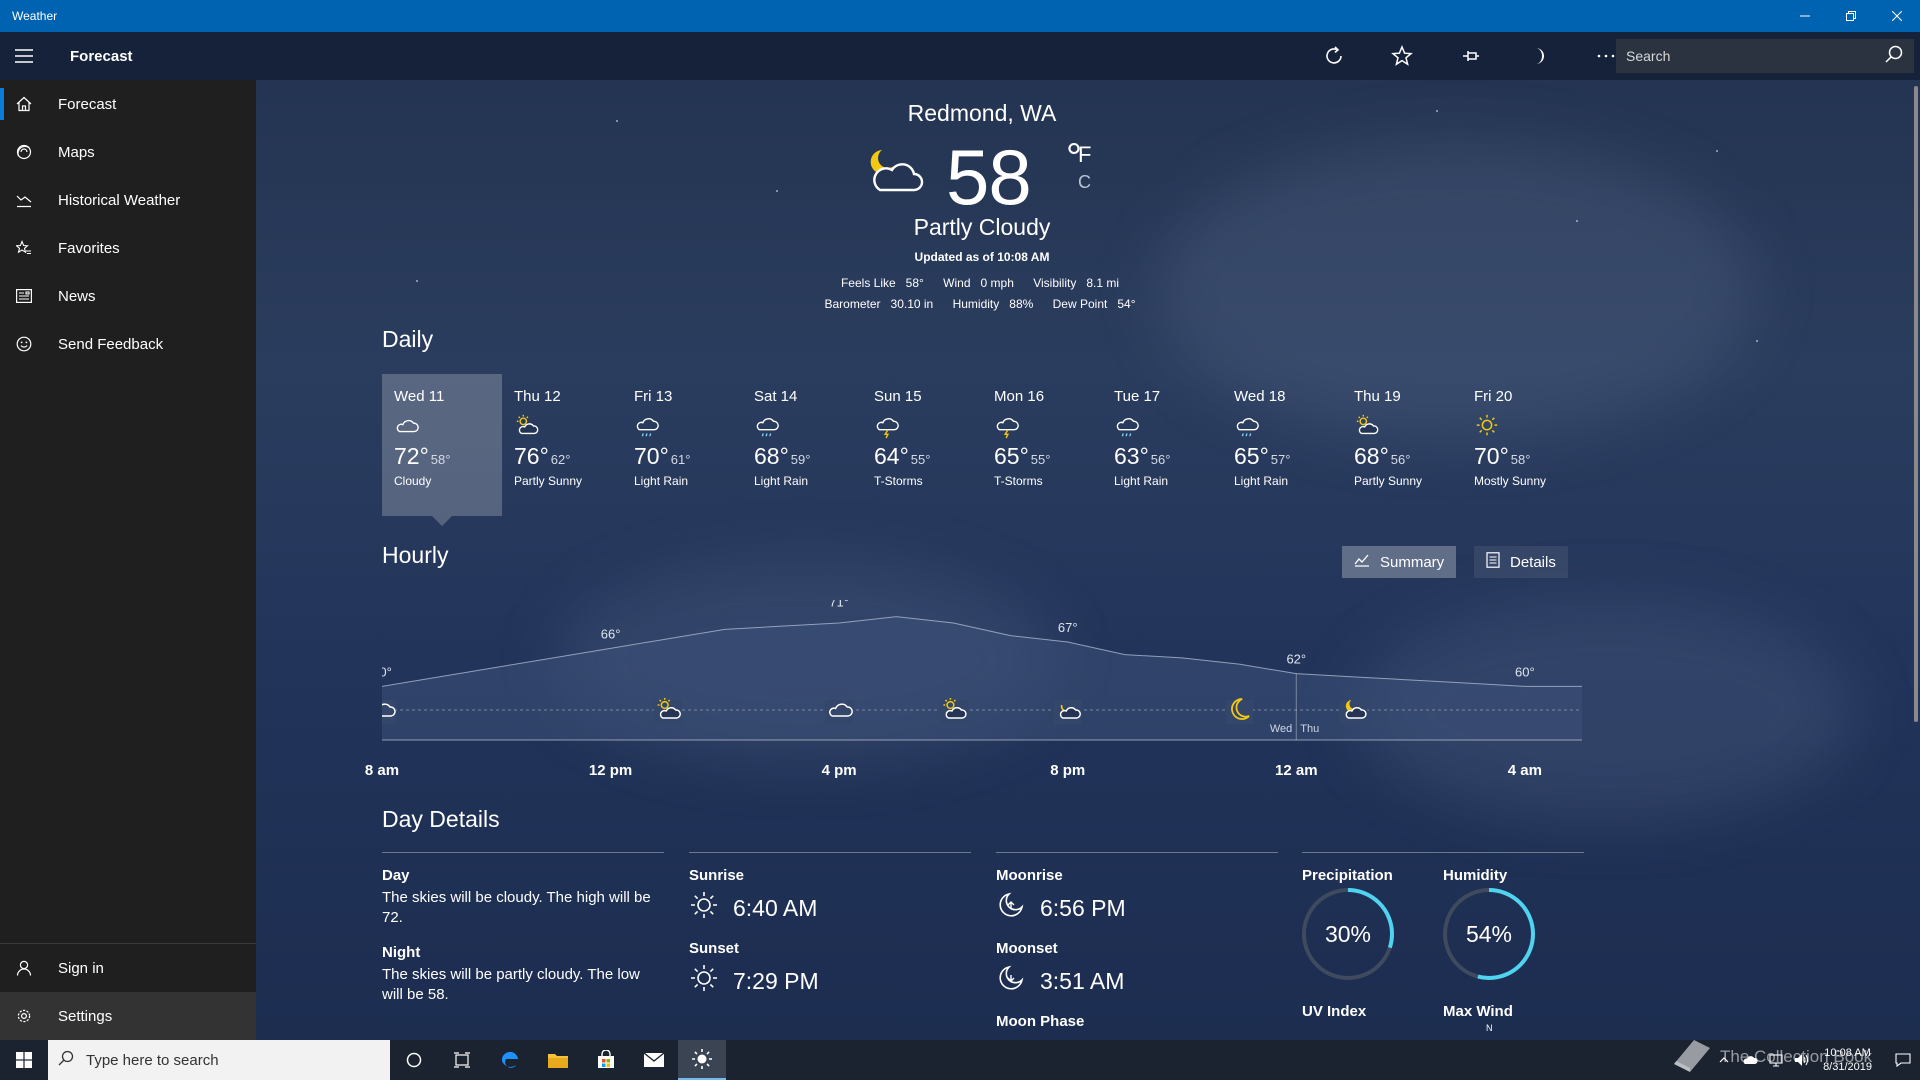 This screenshot has height=1080, width=1920. What do you see at coordinates (562, 445) in the screenshot?
I see `daily-day-card: Thu 12 76° 62° Partly Sunny` at bounding box center [562, 445].